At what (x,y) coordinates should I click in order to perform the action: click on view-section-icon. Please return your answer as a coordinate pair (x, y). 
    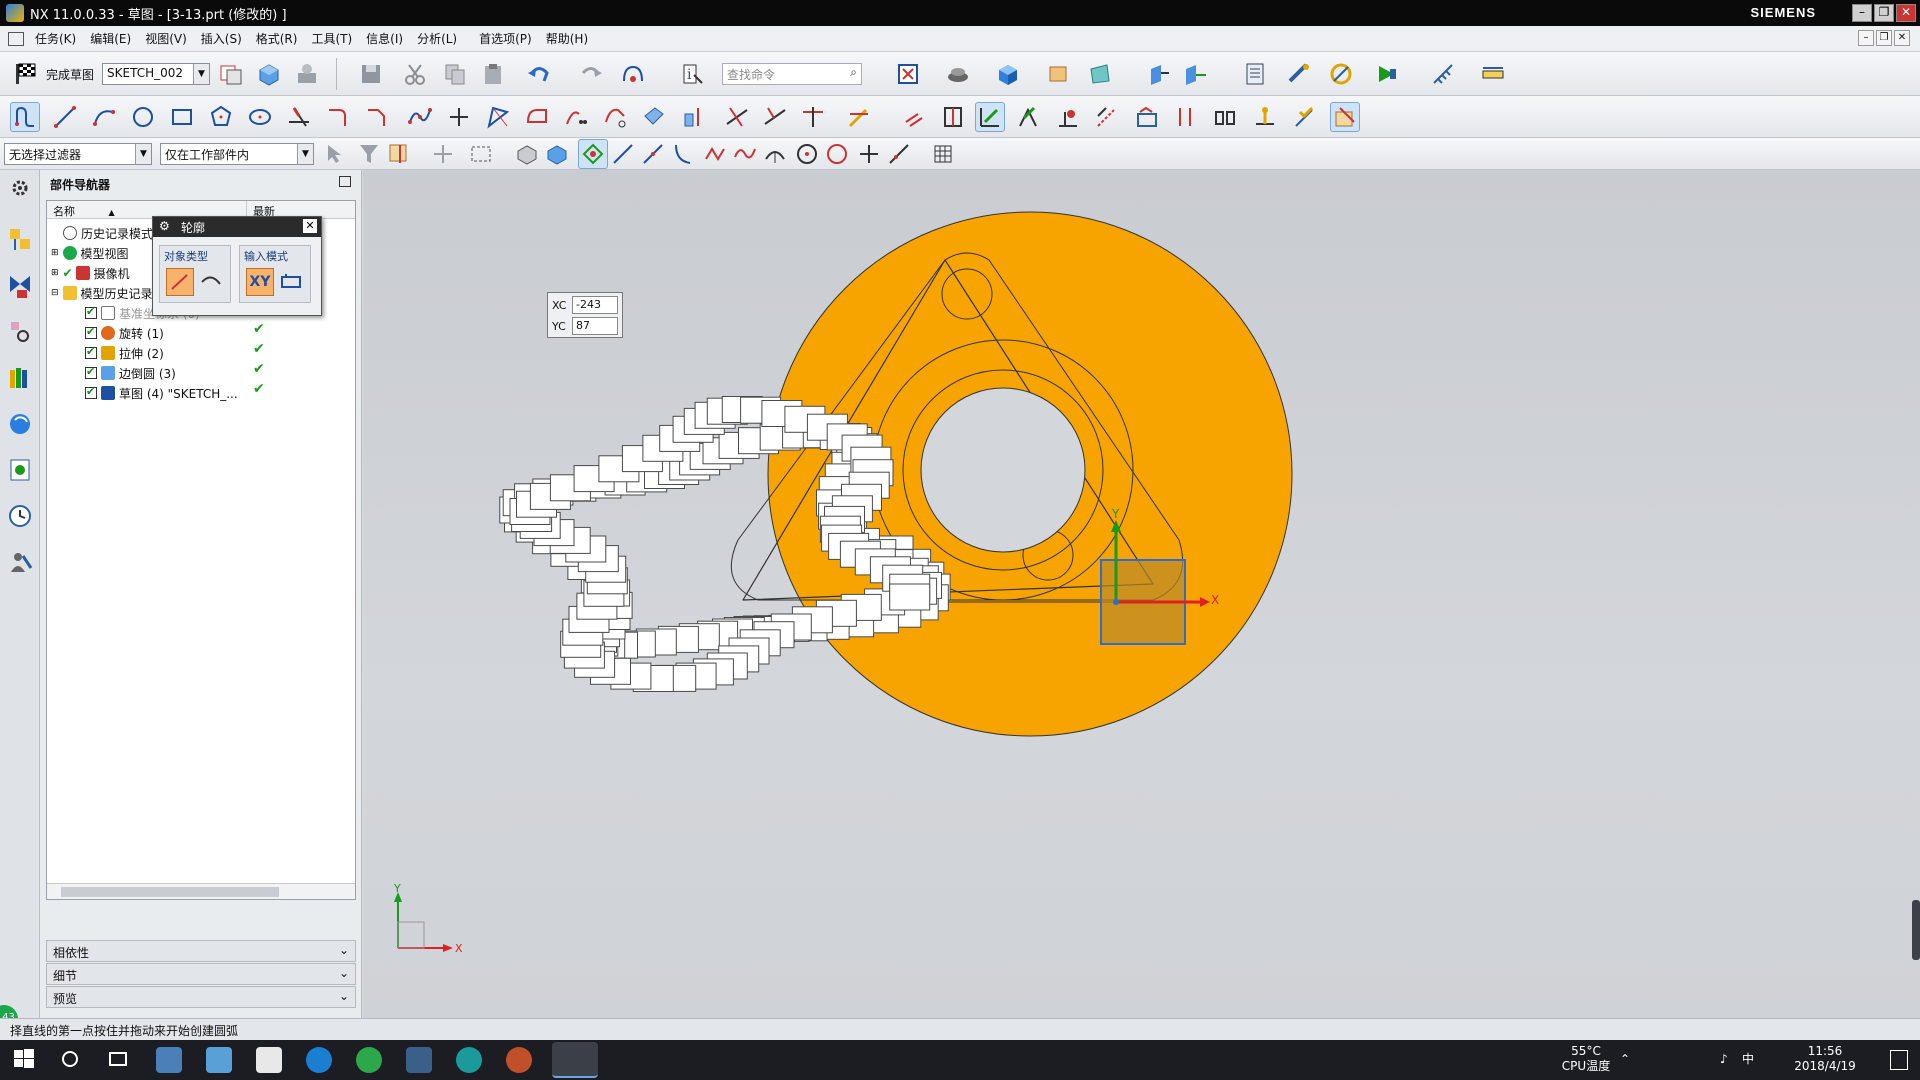
    Looking at the image, I should click on (1100, 74).